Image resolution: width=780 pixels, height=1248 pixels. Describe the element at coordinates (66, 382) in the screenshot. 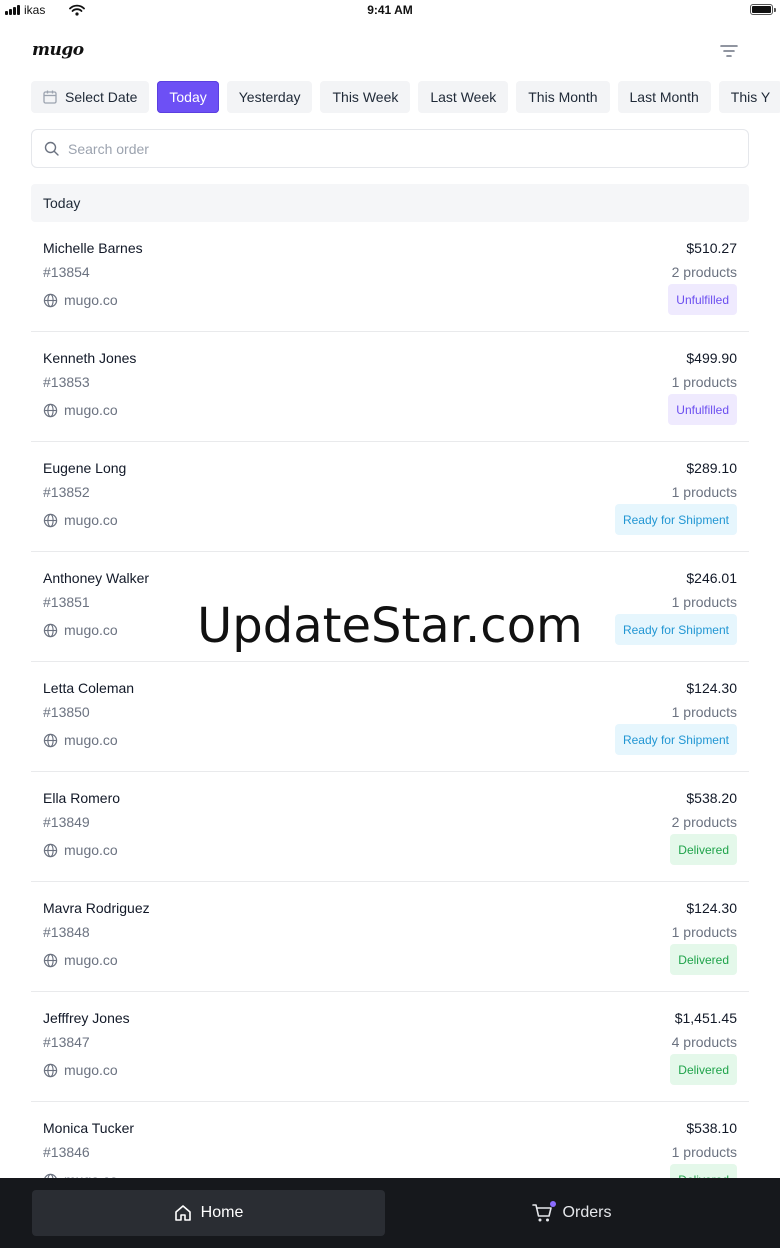

I see `order-number: #13853` at that location.